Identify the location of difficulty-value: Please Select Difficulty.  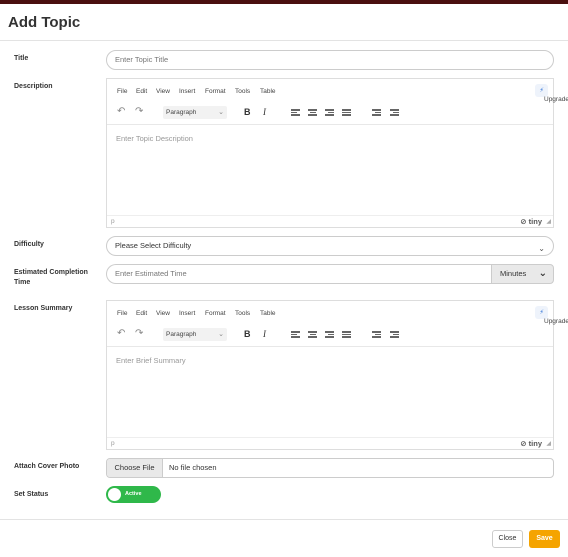
(153, 245).